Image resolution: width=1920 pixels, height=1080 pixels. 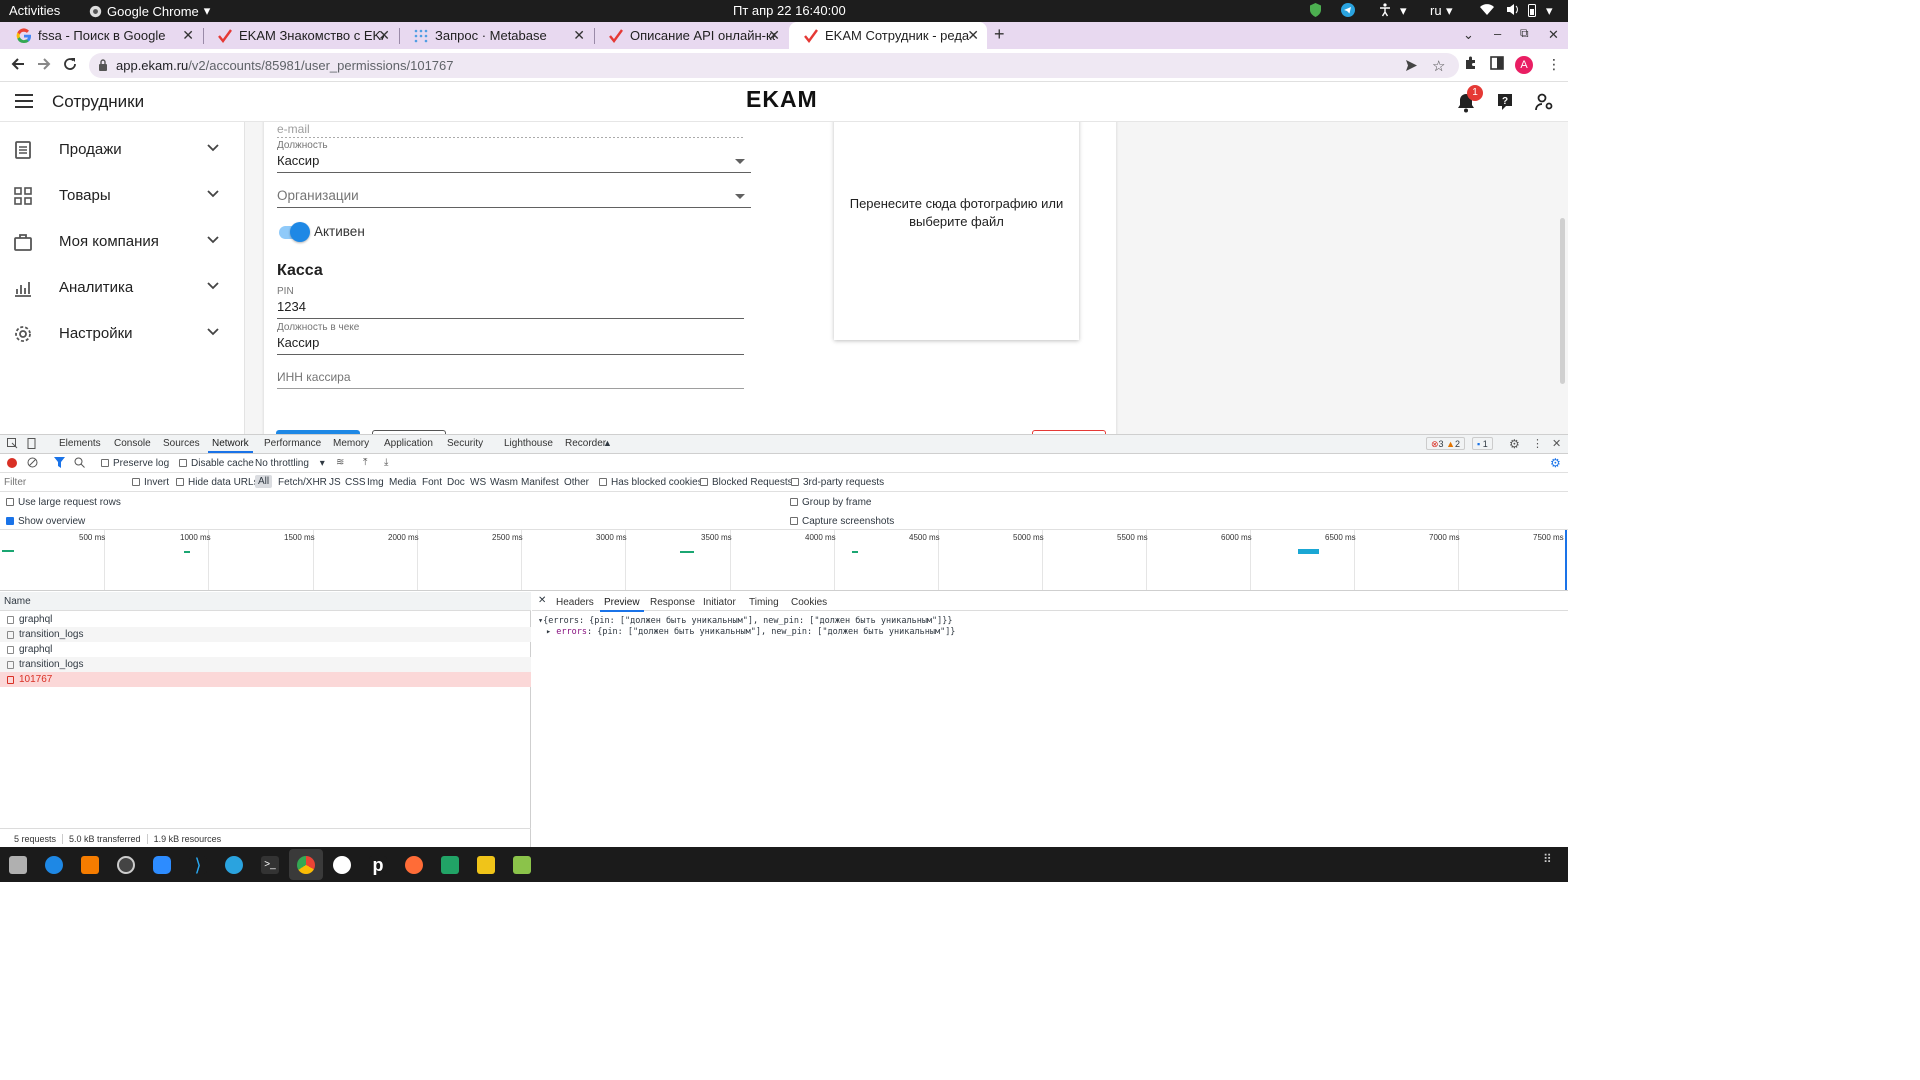 I want to click on show-overview-checkbox: Show overview, so click(x=45, y=521).